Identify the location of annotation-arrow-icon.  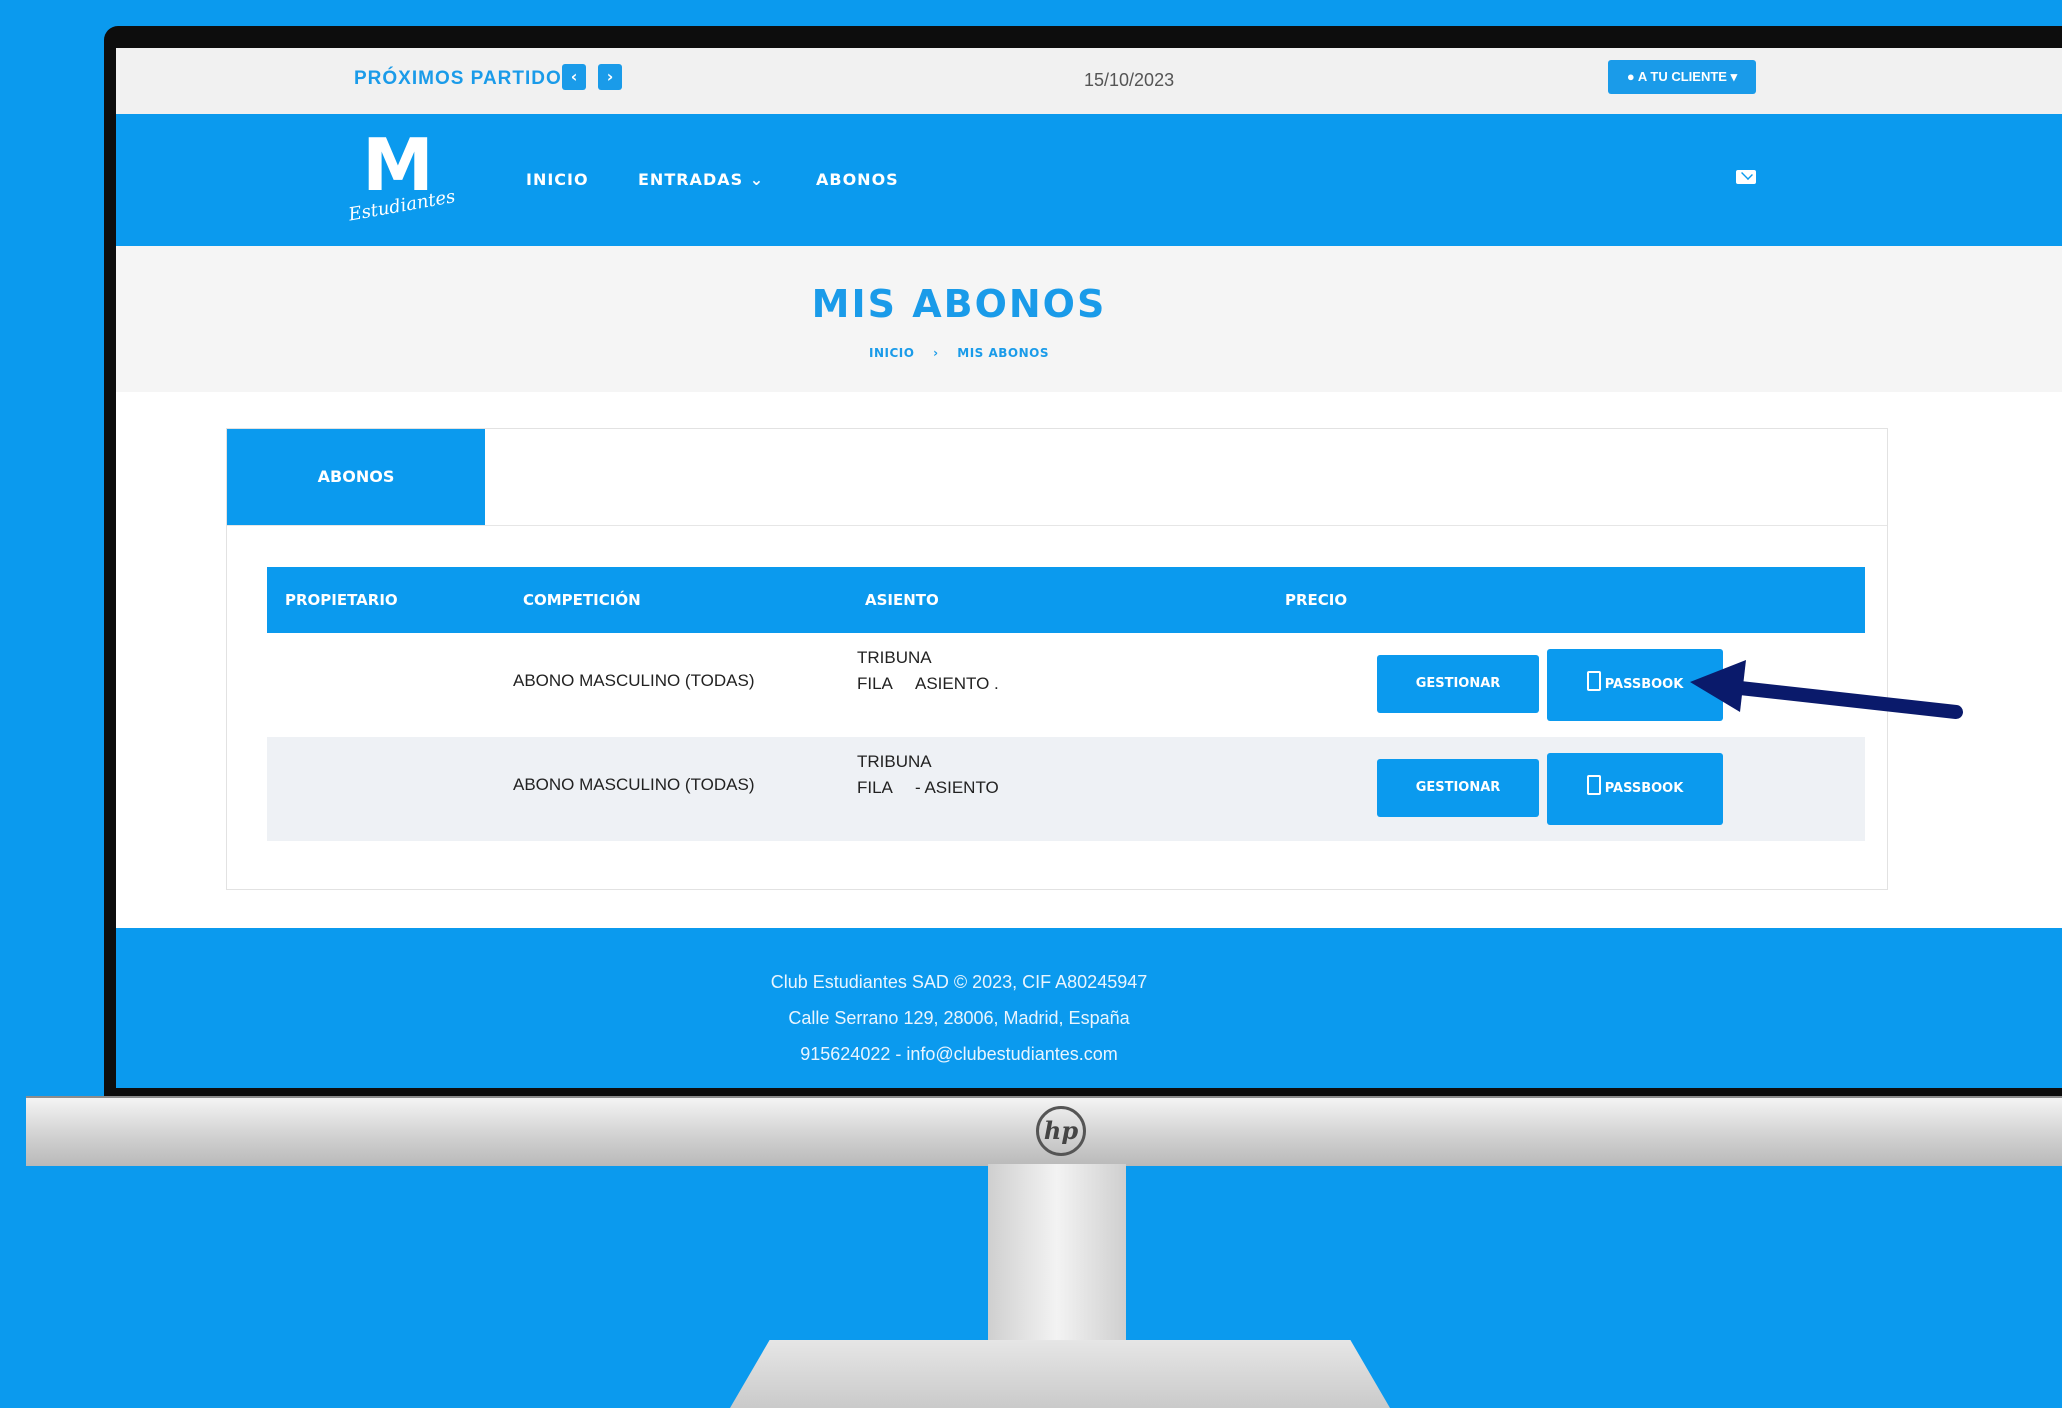
(1826, 689).